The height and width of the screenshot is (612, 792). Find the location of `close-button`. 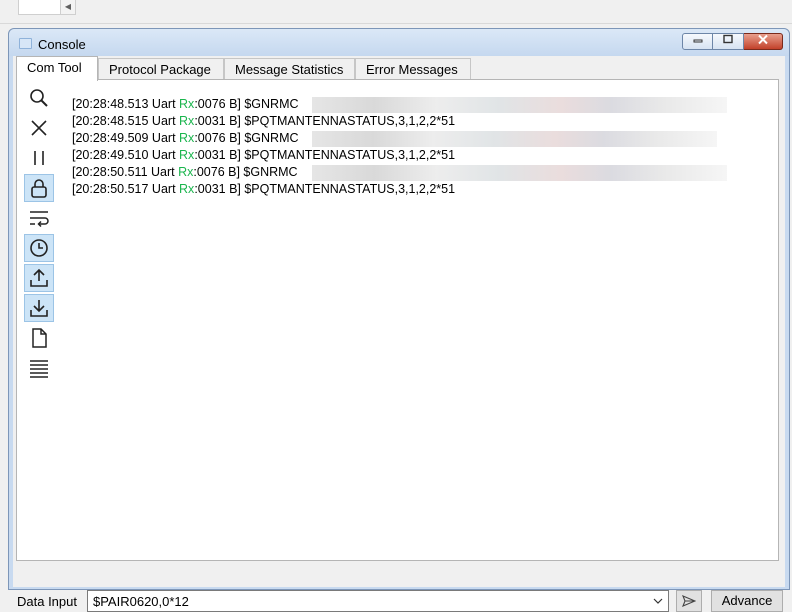

close-button is located at coordinates (763, 41).